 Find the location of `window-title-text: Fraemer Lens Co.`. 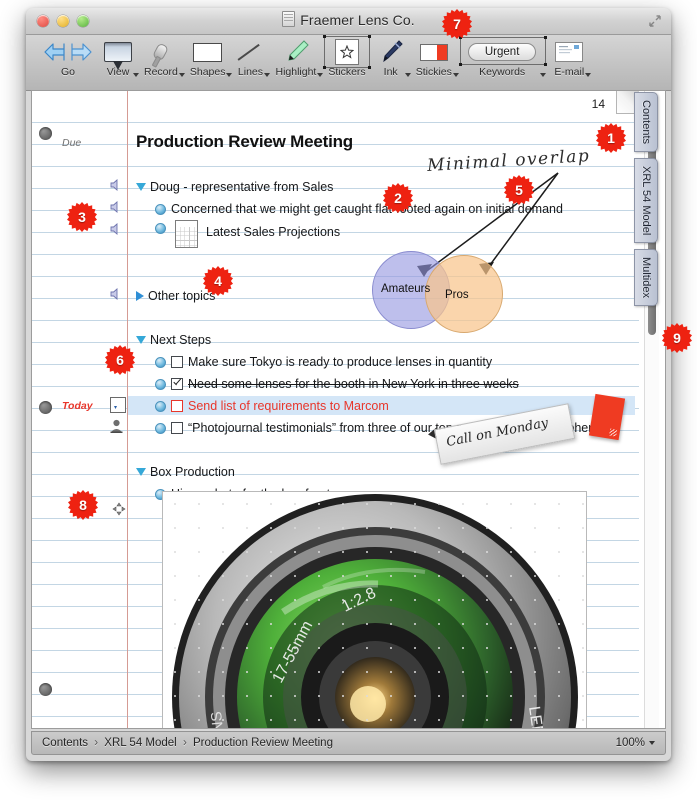

window-title-text: Fraemer Lens Co. is located at coordinates (357, 20).